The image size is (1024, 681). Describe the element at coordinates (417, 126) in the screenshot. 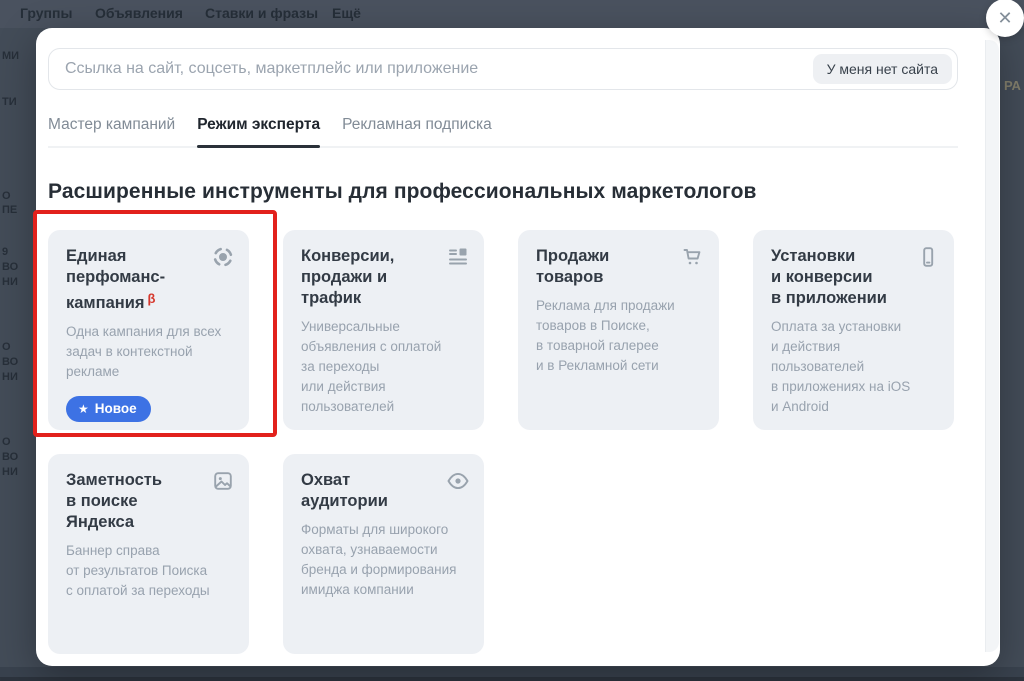

I see `tab-ad-subscription: Рекламная подписка` at that location.